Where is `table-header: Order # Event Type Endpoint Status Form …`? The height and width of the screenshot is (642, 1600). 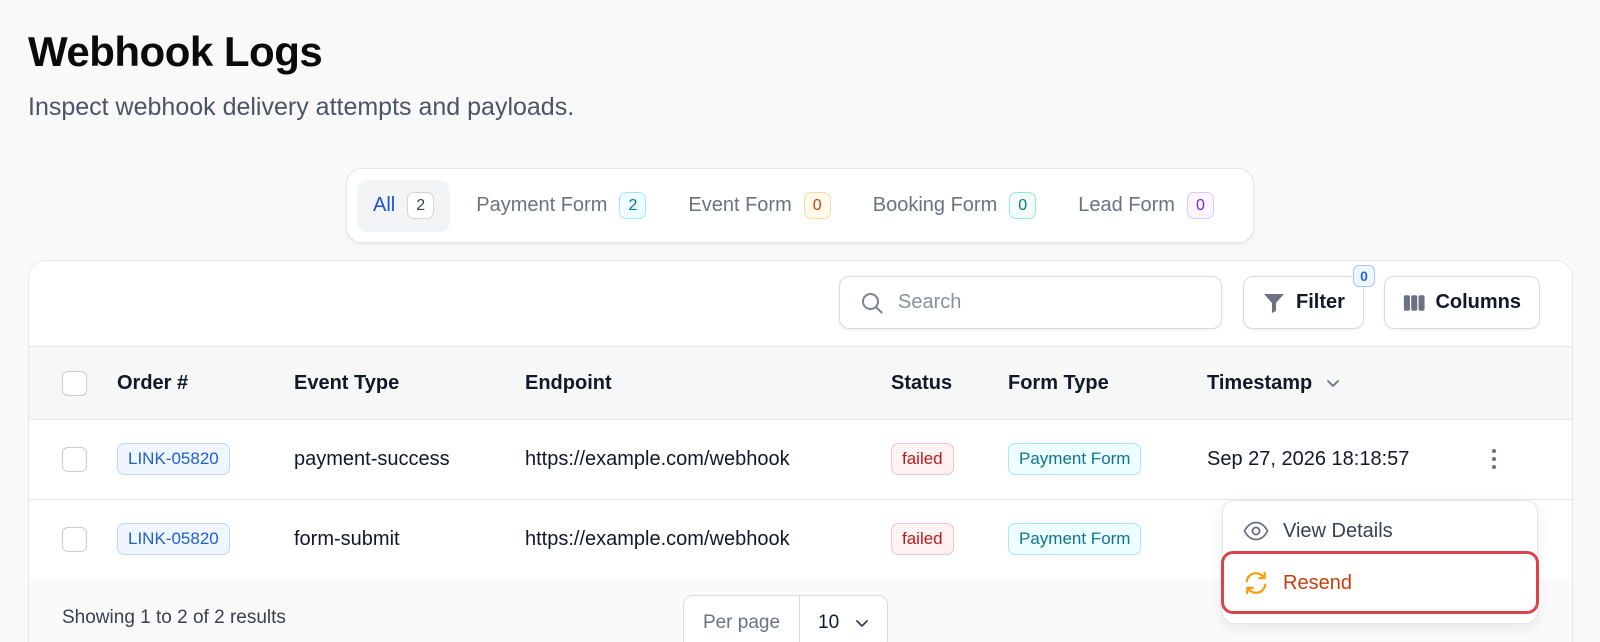
table-header: Order # Event Type Endpoint Status Form … is located at coordinates (800, 383).